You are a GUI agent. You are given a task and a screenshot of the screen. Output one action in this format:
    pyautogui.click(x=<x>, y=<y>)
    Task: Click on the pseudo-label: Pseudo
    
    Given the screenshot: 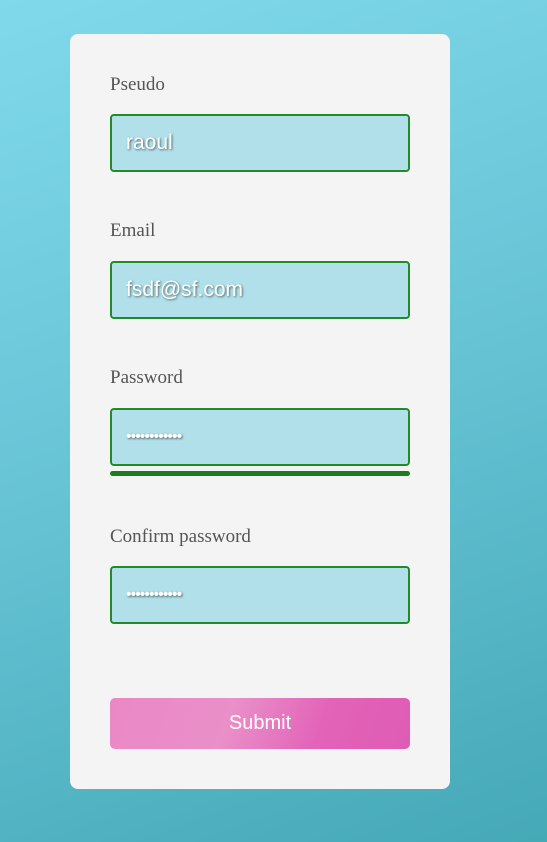 What is the action you would take?
    pyautogui.click(x=137, y=84)
    